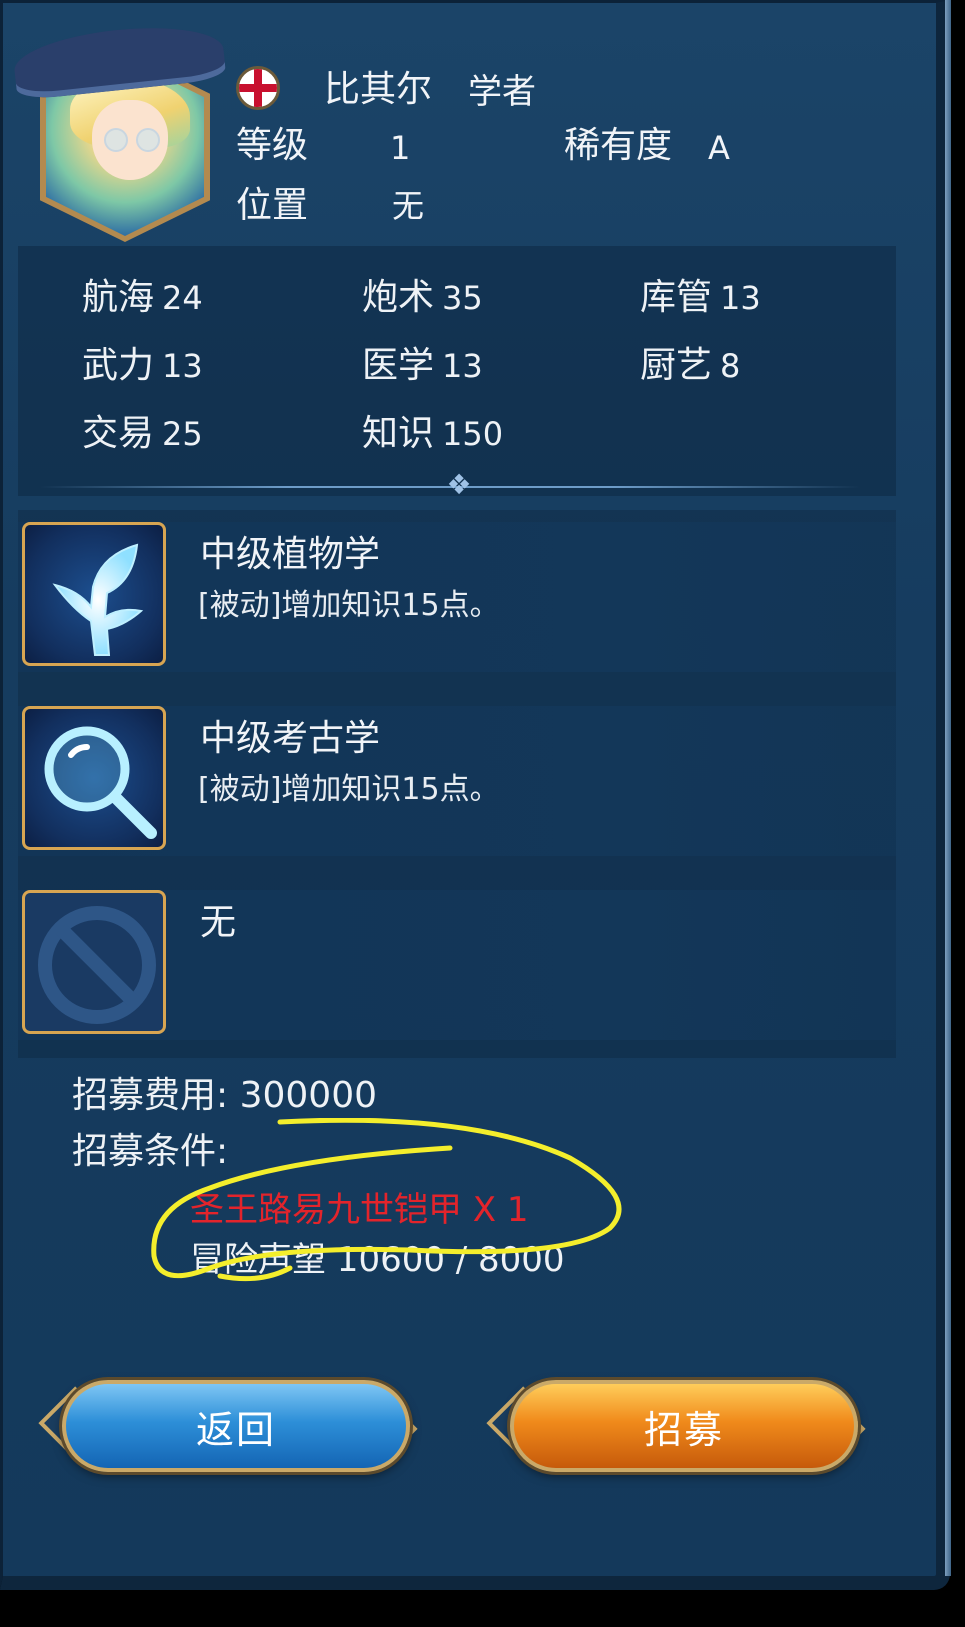  What do you see at coordinates (408, 206) in the screenshot?
I see `position-value: 无` at bounding box center [408, 206].